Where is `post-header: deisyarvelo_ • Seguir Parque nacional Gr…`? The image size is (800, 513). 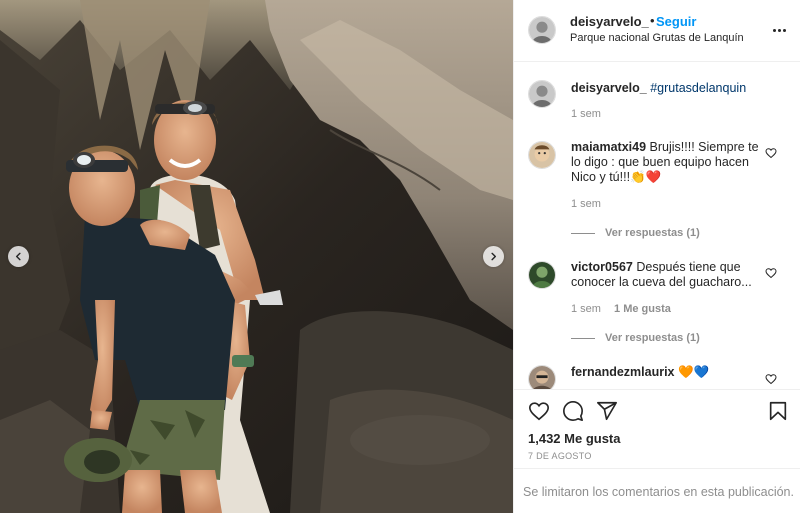 post-header: deisyarvelo_ • Seguir Parque nacional Gr… is located at coordinates (657, 31).